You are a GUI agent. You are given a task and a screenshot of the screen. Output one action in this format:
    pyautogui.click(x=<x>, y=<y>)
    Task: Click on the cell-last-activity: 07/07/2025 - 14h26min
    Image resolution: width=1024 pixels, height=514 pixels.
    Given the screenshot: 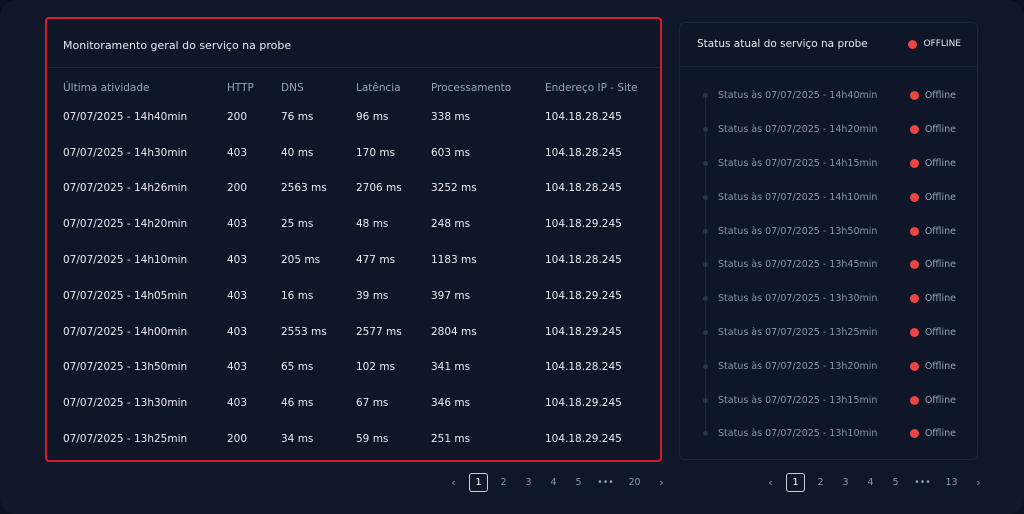 What is the action you would take?
    pyautogui.click(x=125, y=188)
    